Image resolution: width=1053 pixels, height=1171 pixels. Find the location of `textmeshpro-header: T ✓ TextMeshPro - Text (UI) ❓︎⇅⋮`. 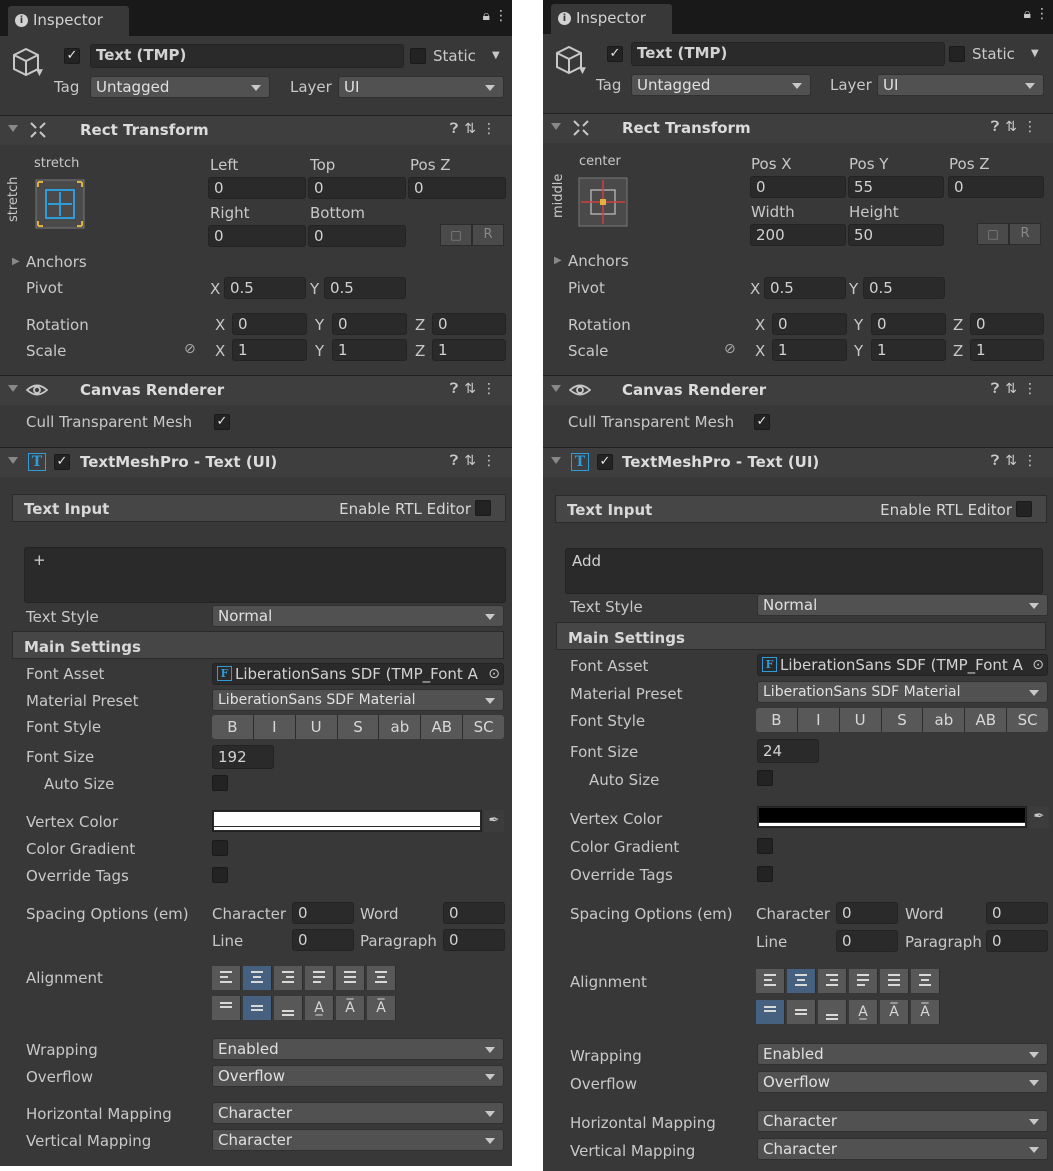

textmeshpro-header: T ✓ TextMeshPro - Text (UI) ❓︎⇅⋮ is located at coordinates (798, 462).